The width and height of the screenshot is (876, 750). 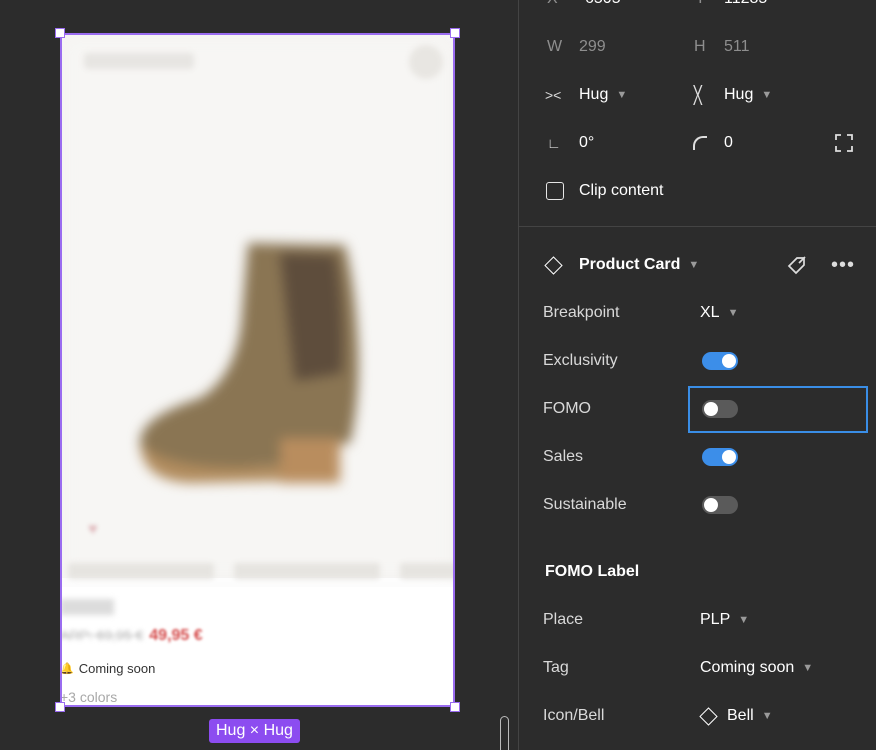 I want to click on heart-icon: ♥, so click(x=93, y=529).